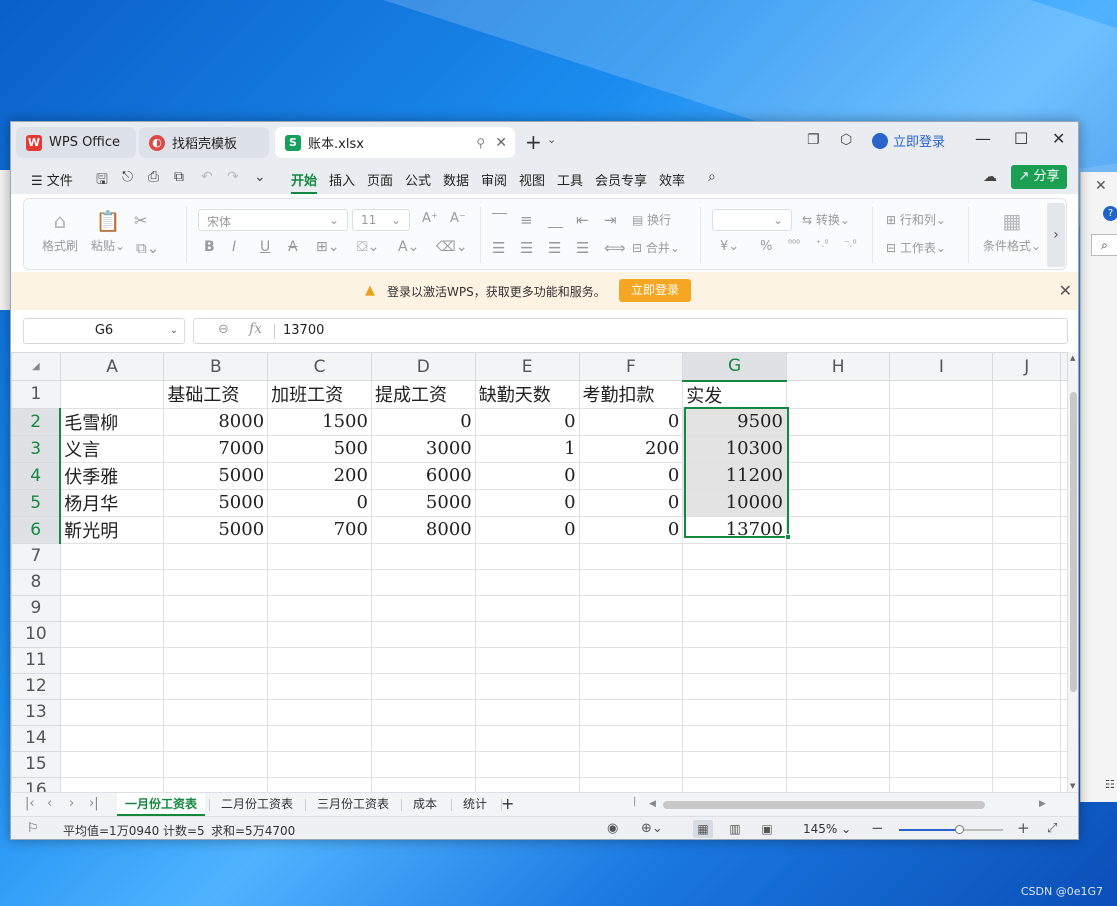 This screenshot has width=1117, height=906. What do you see at coordinates (846, 140) in the screenshot?
I see `cube-icon: ⬡` at bounding box center [846, 140].